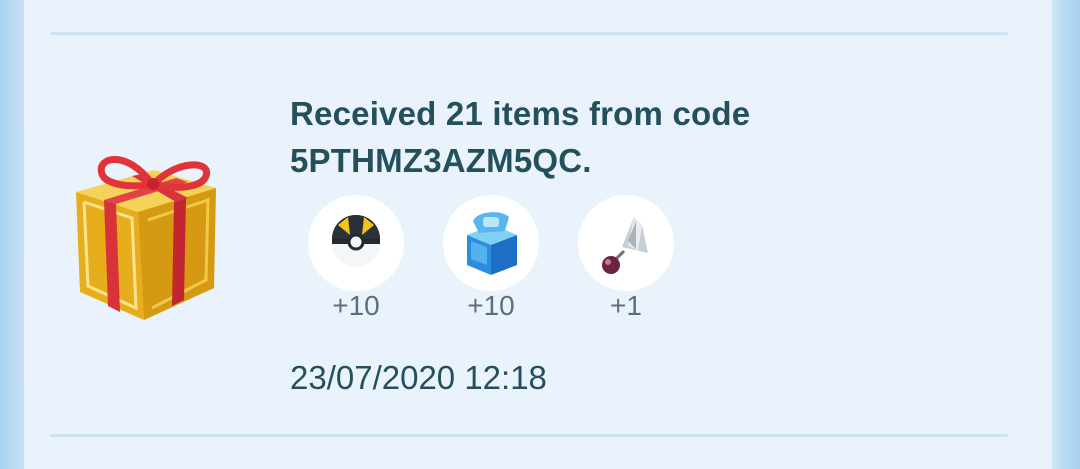 The width and height of the screenshot is (1080, 469). I want to click on entry-title-line1: Received 21 items from code, so click(520, 113).